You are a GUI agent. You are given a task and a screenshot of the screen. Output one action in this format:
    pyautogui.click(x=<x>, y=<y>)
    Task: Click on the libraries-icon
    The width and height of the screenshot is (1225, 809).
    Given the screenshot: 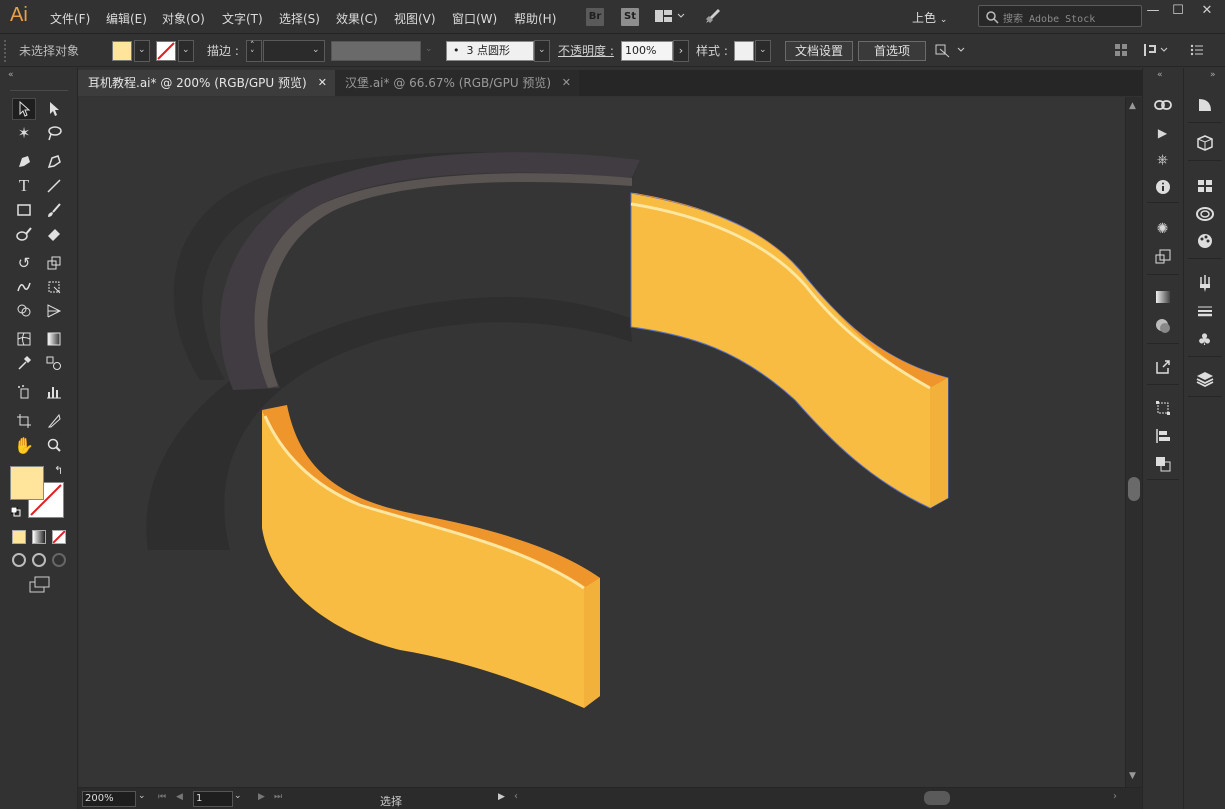 What is the action you would take?
    pyautogui.click(x=1204, y=143)
    